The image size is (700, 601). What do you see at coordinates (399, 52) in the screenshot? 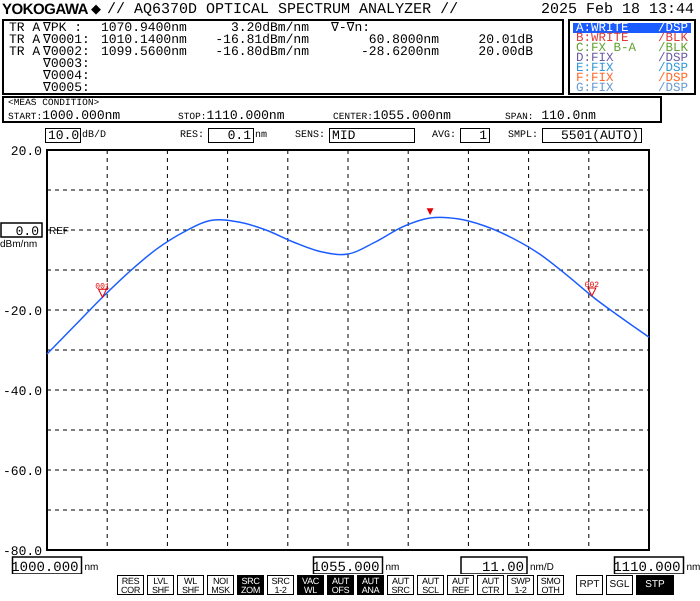
I see `delta-wavelength: -28.6200nm` at bounding box center [399, 52].